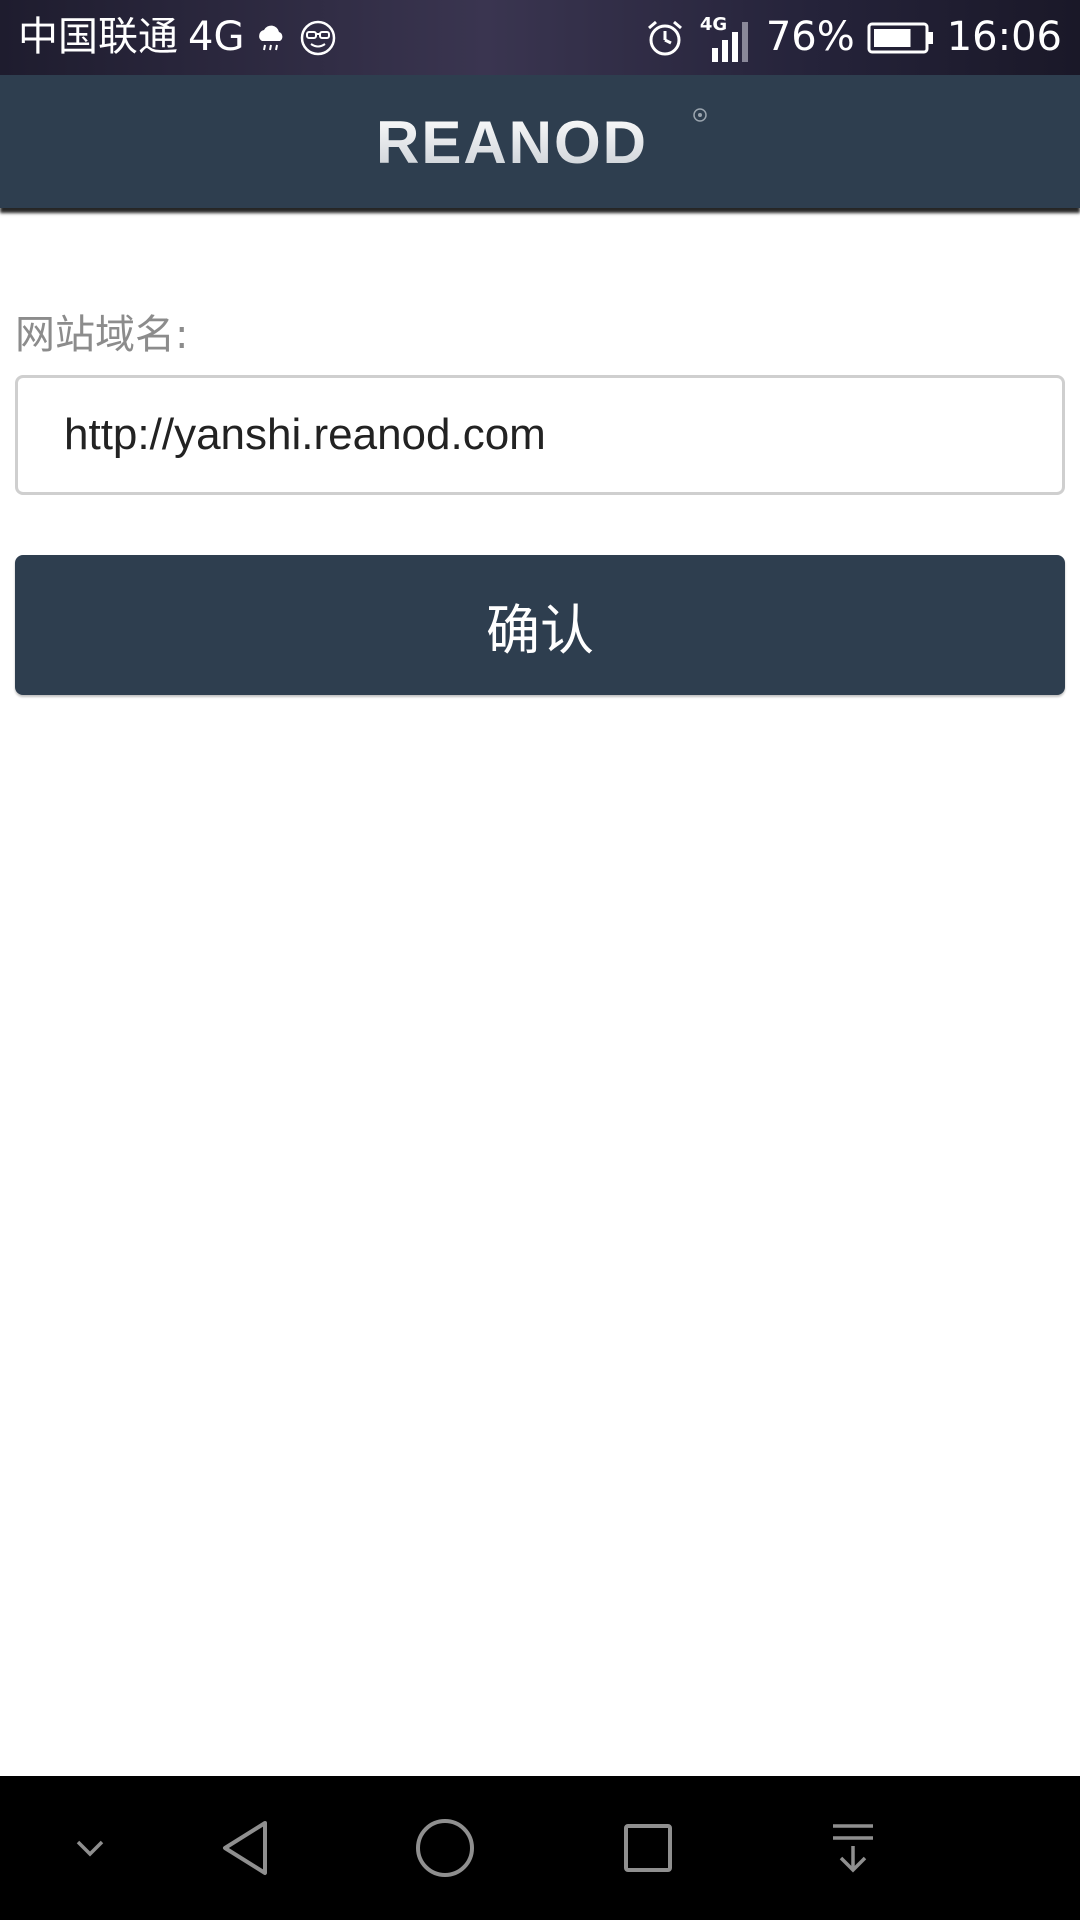 Image resolution: width=1080 pixels, height=1920 pixels. What do you see at coordinates (98, 37) in the screenshot?
I see `carrier-name: 中国联通` at bounding box center [98, 37].